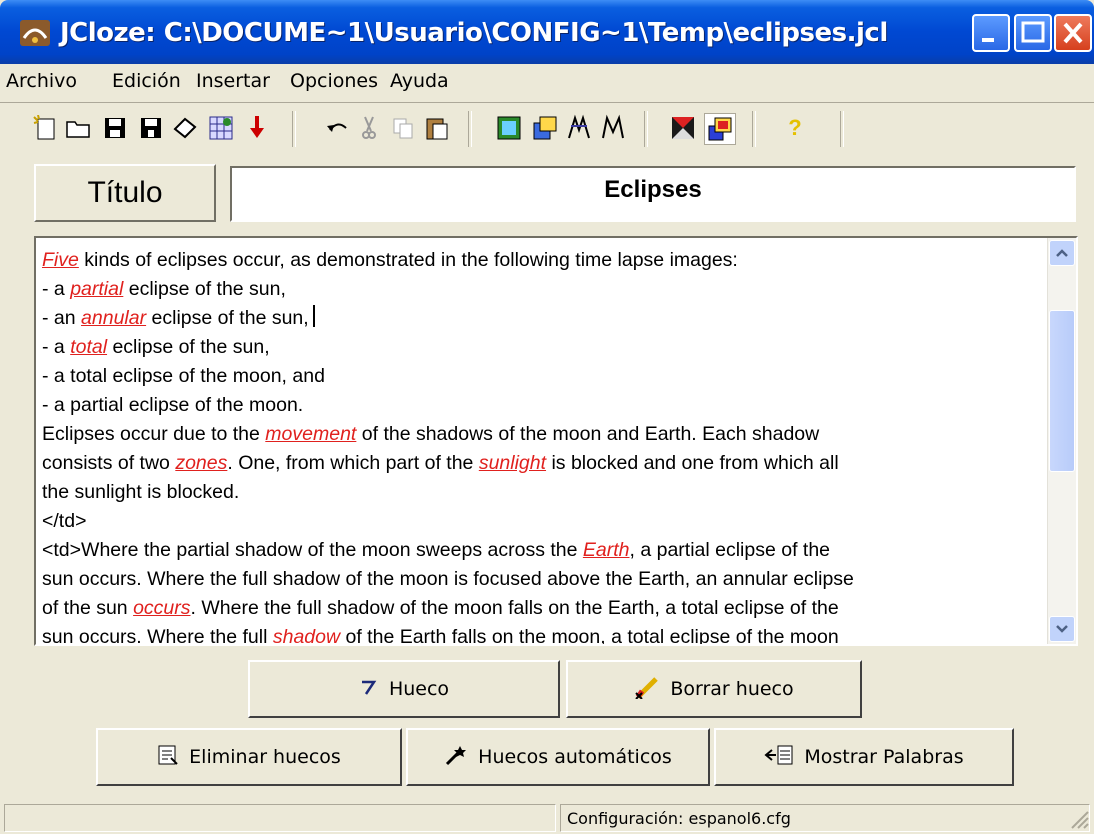 This screenshot has width=1094, height=834. Describe the element at coordinates (1033, 33) in the screenshot. I see `maximize-button` at that location.